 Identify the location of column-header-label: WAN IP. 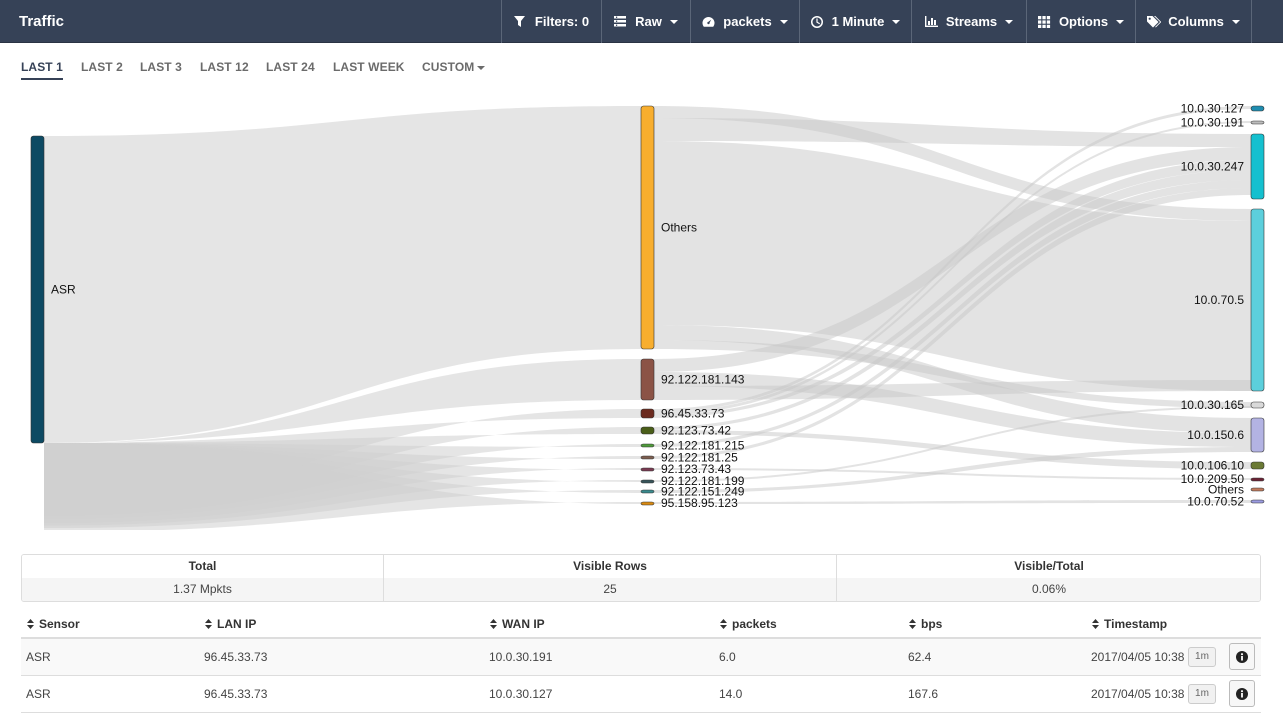
(523, 624).